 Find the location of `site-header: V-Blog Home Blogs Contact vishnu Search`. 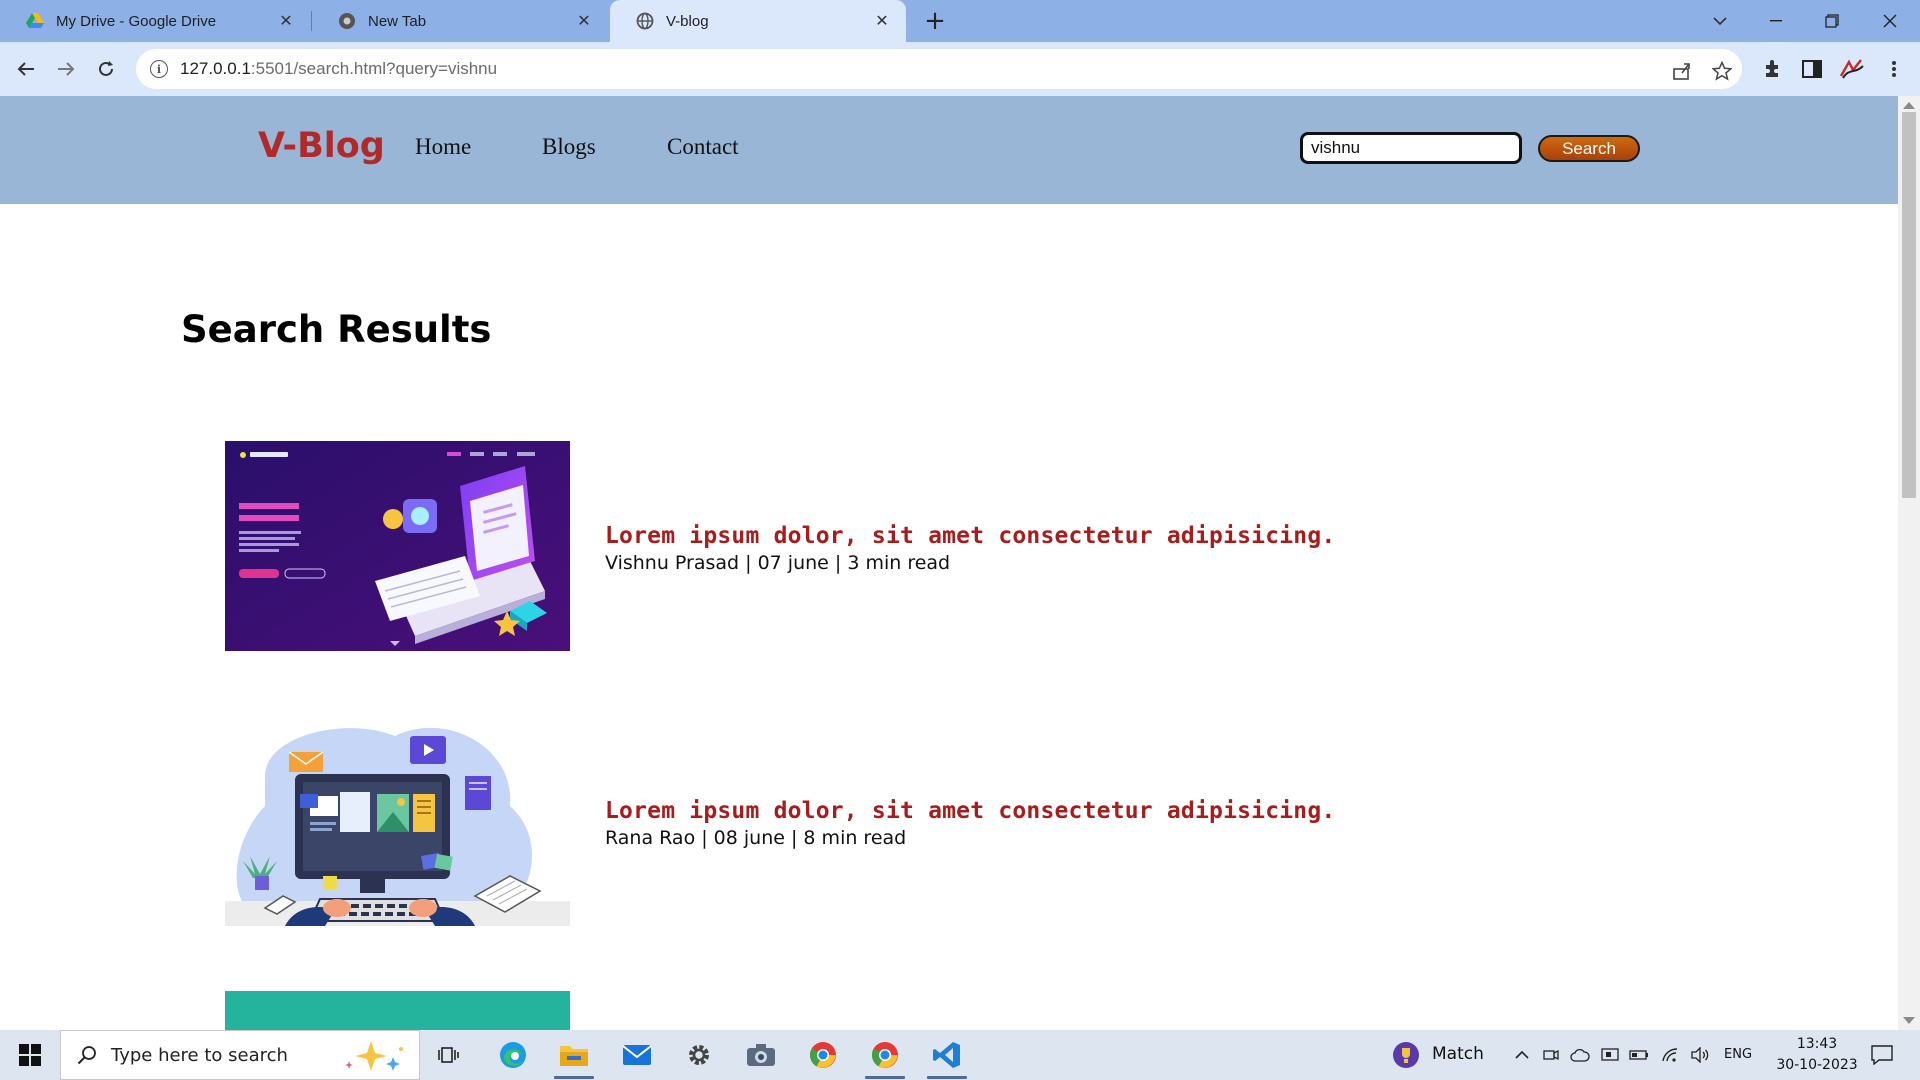

site-header: V-Blog Home Blogs Contact vishnu Search is located at coordinates (949, 150).